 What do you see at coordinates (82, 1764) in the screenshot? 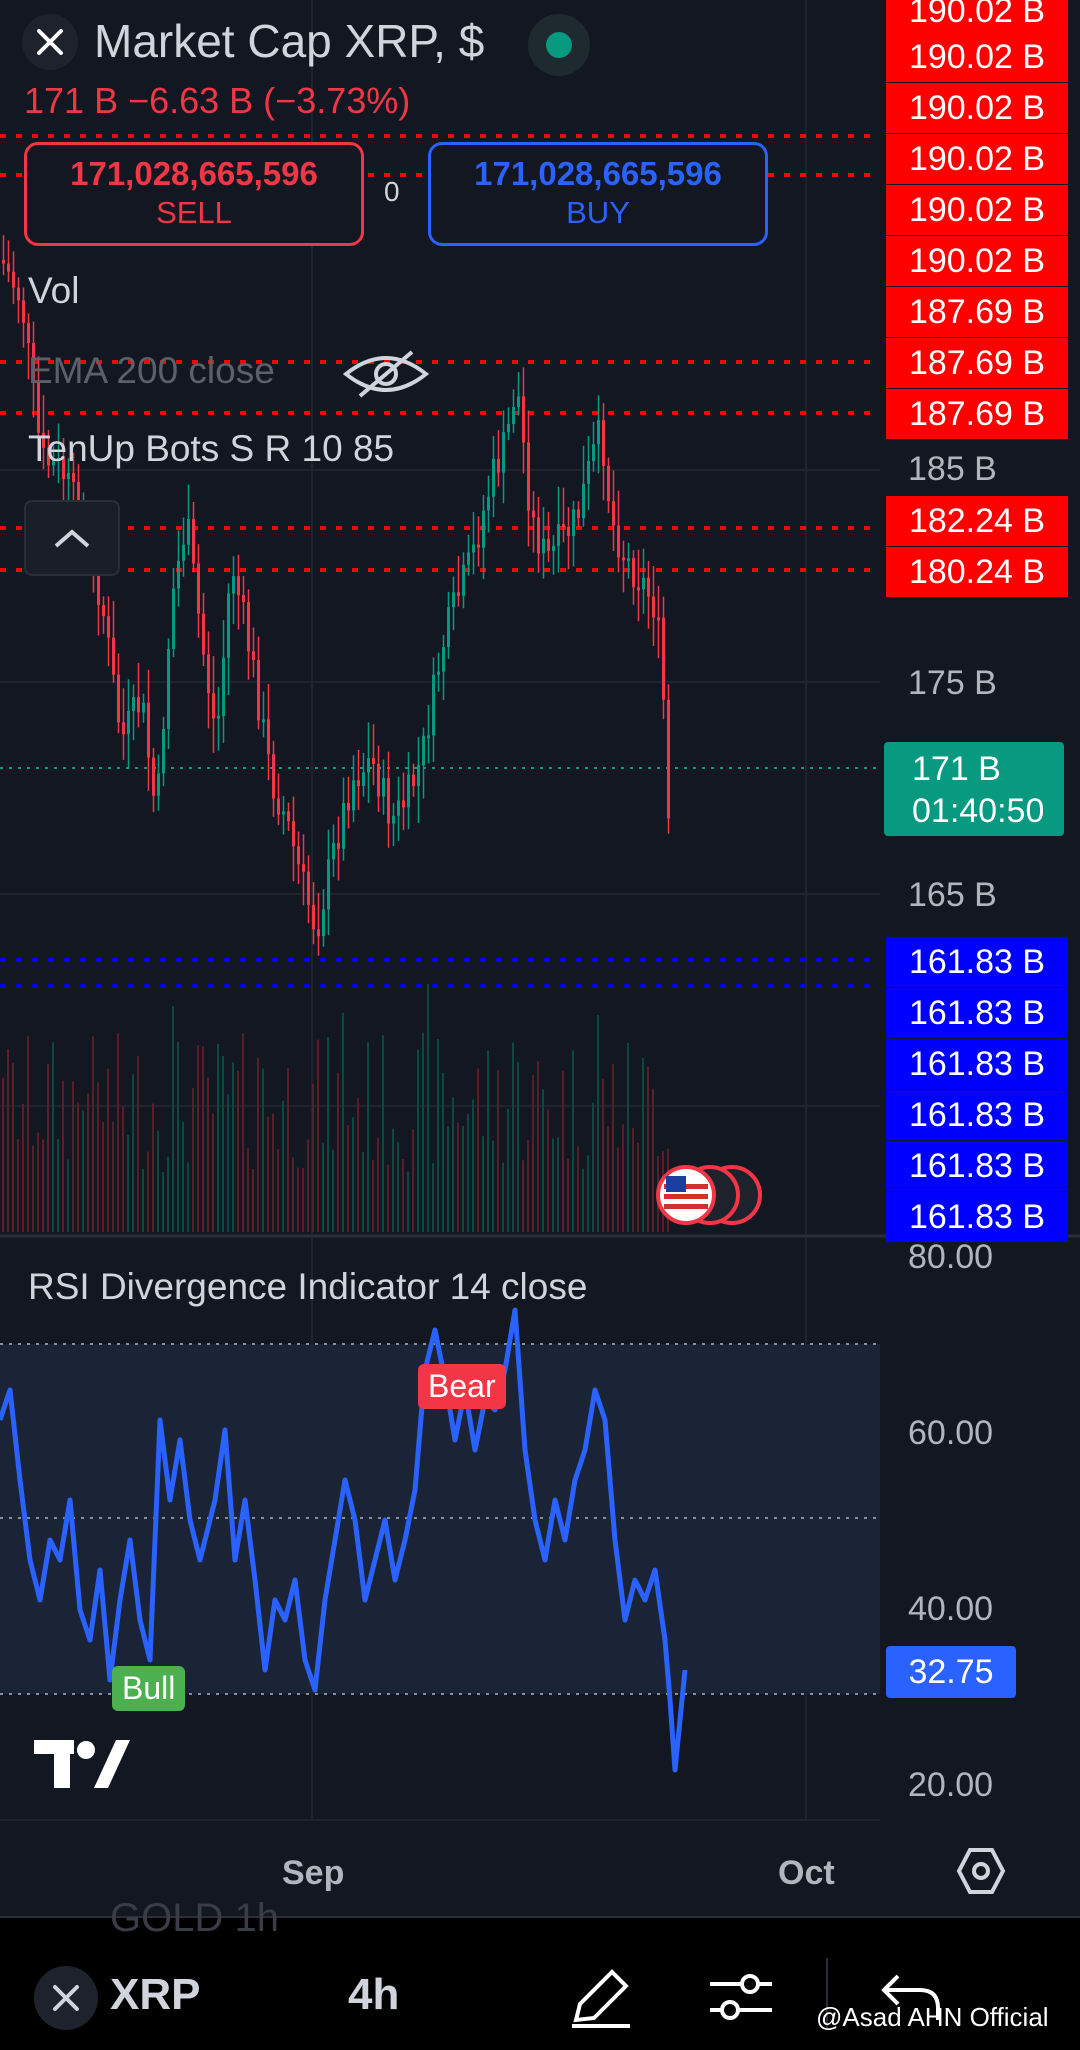
I see `tradingview-logo` at bounding box center [82, 1764].